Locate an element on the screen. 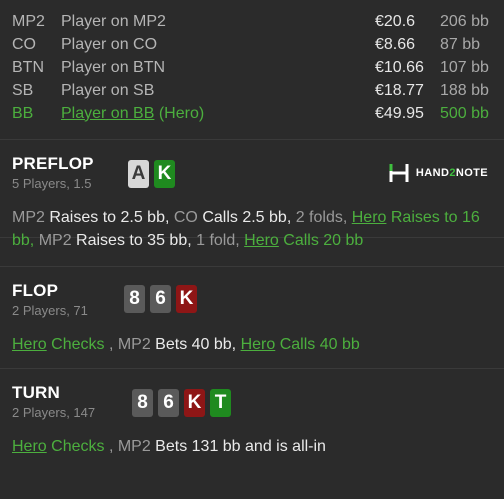 Image resolution: width=504 pixels, height=499 pixels. board-cards: 8 6 K is located at coordinates (160, 299).